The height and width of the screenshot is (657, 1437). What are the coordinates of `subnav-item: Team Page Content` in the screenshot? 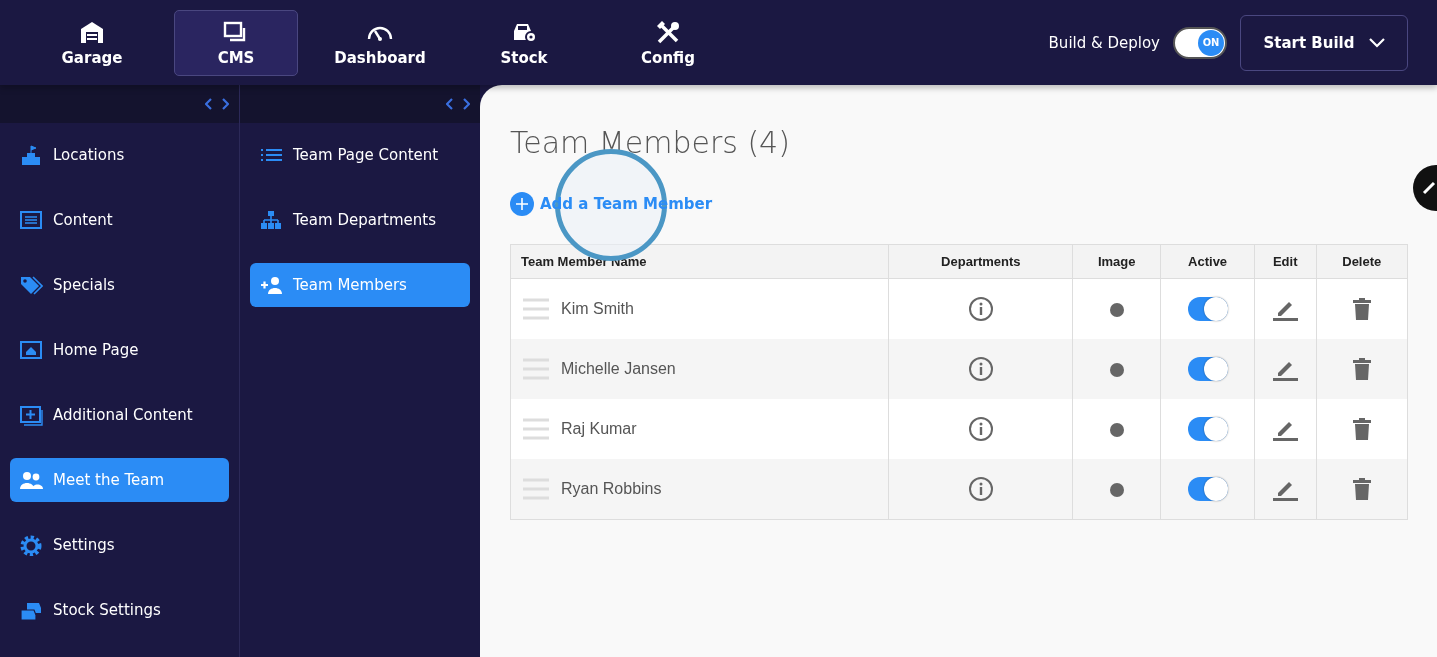 It's located at (360, 155).